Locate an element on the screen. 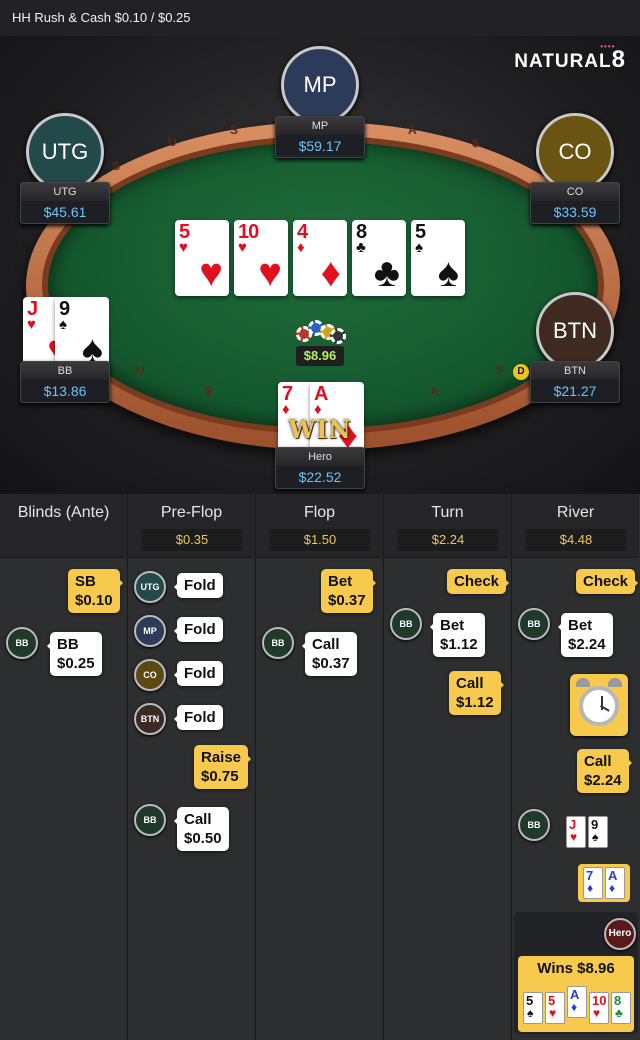  street-title: River is located at coordinates (575, 512).